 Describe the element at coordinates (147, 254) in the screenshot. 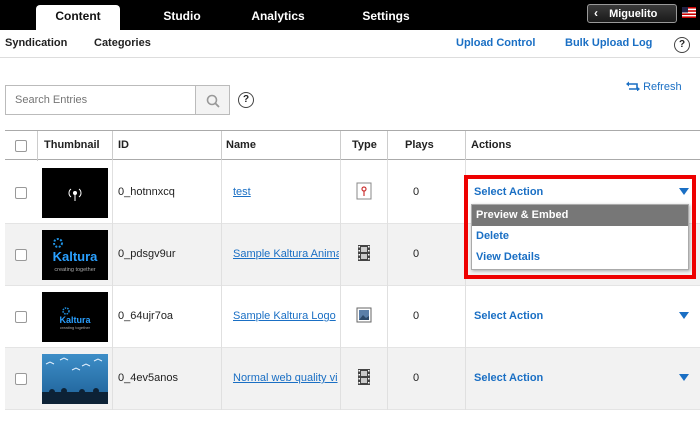

I see `entry-id: 0_pdsgv9ur` at that location.